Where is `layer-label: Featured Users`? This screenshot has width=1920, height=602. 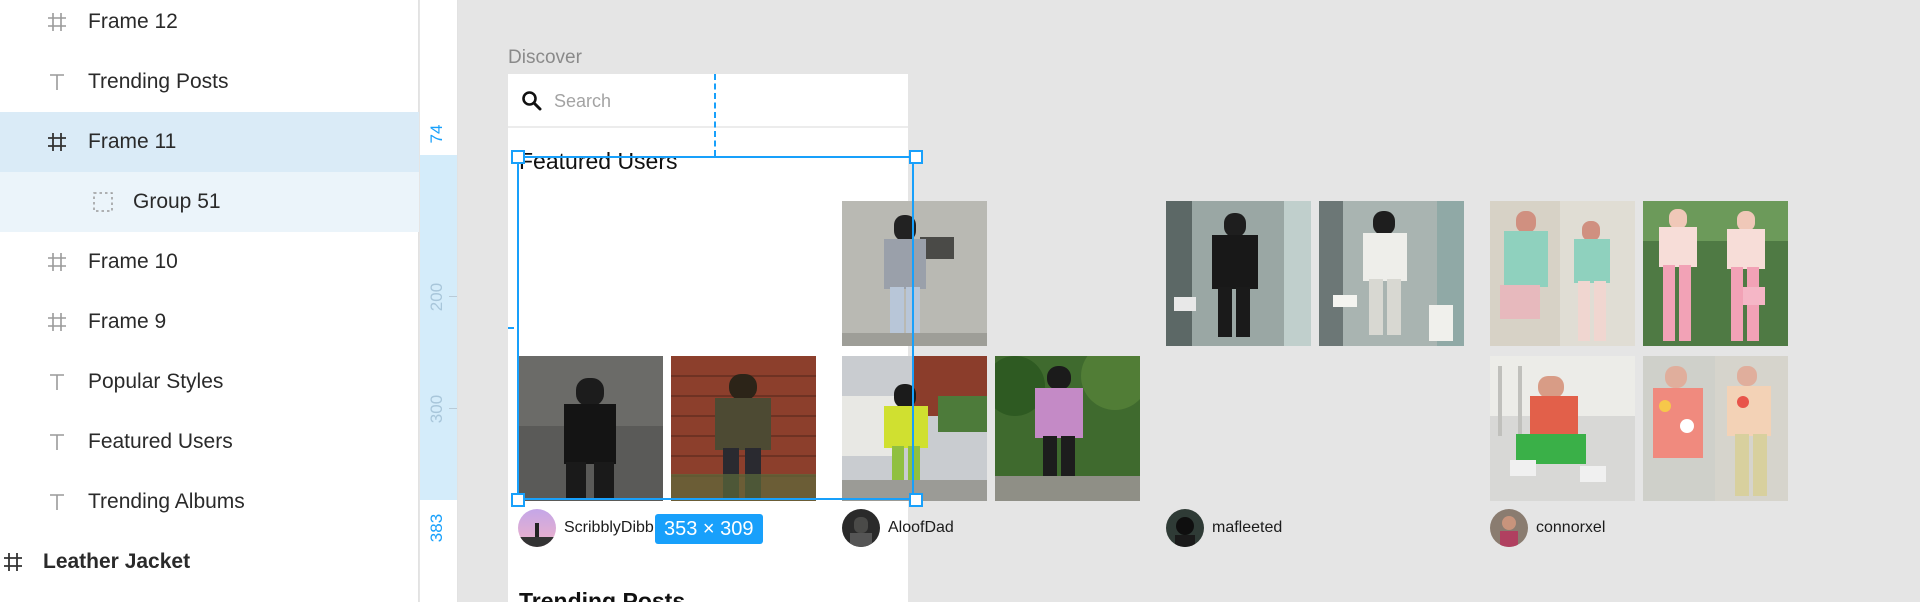 layer-label: Featured Users is located at coordinates (160, 441).